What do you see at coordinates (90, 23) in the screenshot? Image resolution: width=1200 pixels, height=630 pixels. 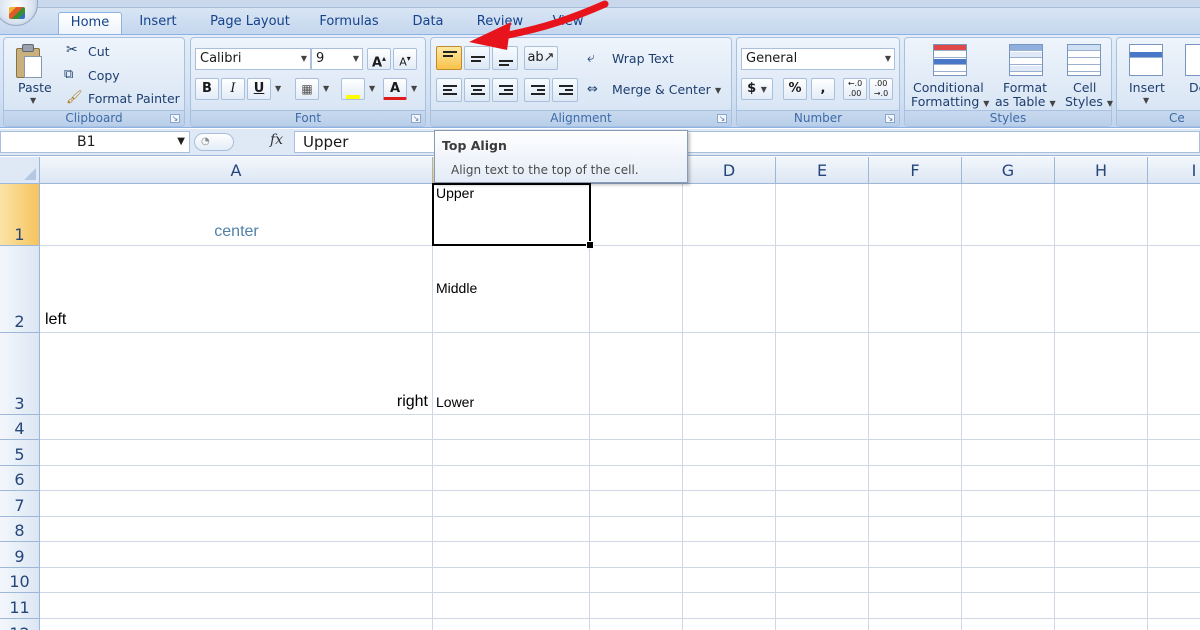 I see `tab-home: Home` at bounding box center [90, 23].